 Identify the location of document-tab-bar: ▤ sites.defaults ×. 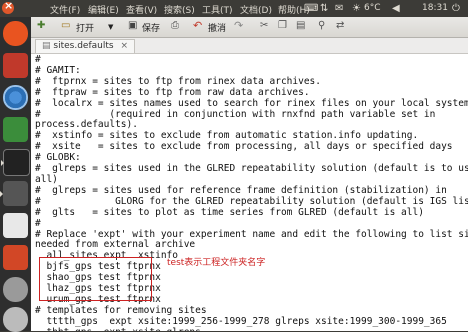
(249, 46).